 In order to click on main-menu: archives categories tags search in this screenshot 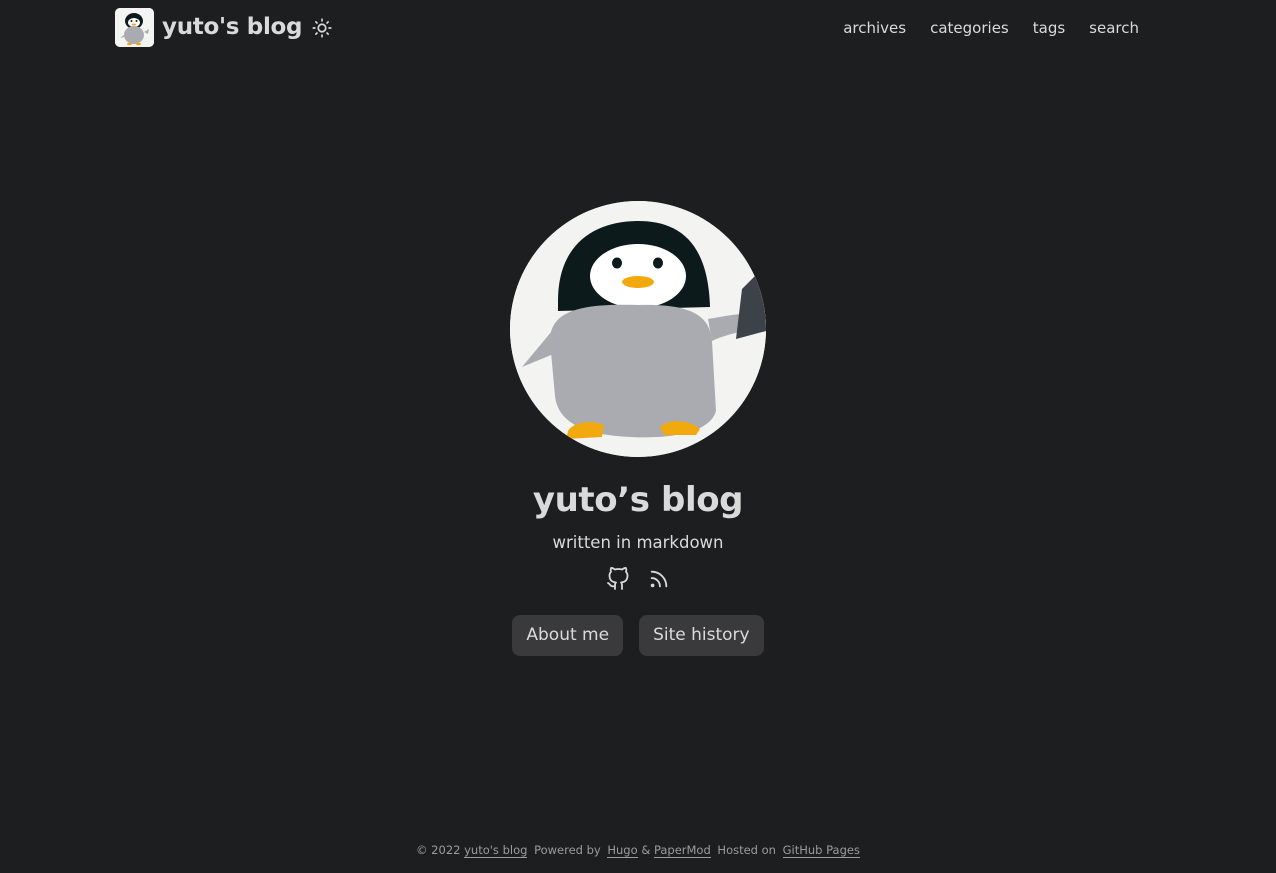, I will do `click(991, 28)`.